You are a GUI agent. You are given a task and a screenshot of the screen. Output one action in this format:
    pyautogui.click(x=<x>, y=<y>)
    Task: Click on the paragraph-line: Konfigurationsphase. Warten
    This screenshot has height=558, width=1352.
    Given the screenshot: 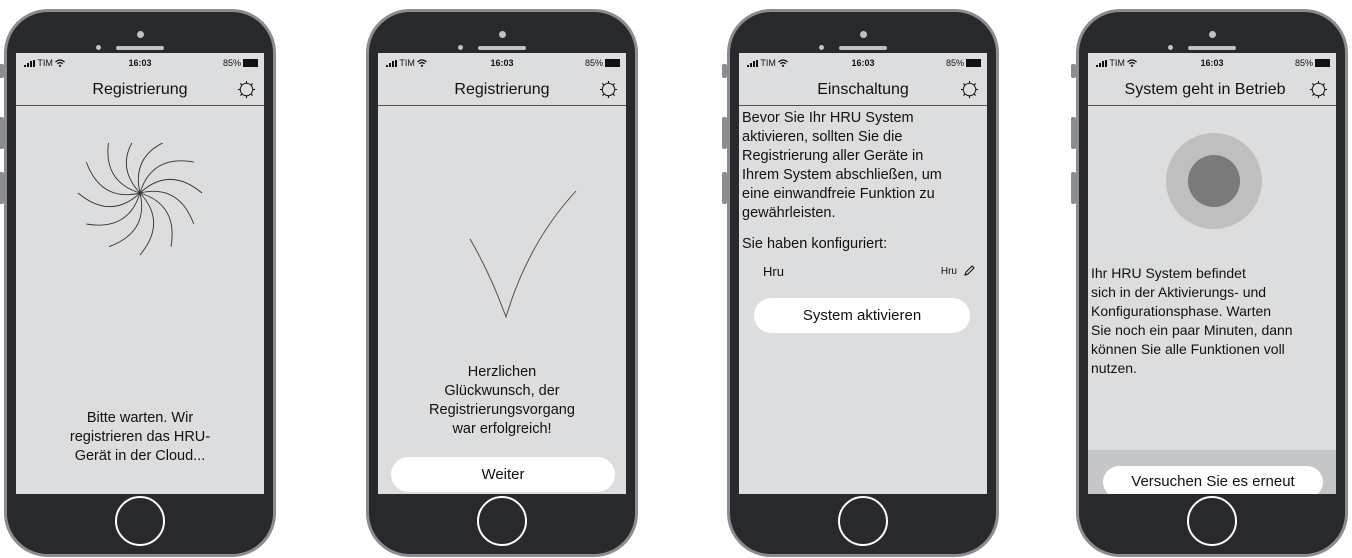 What is the action you would take?
    pyautogui.click(x=1181, y=311)
    